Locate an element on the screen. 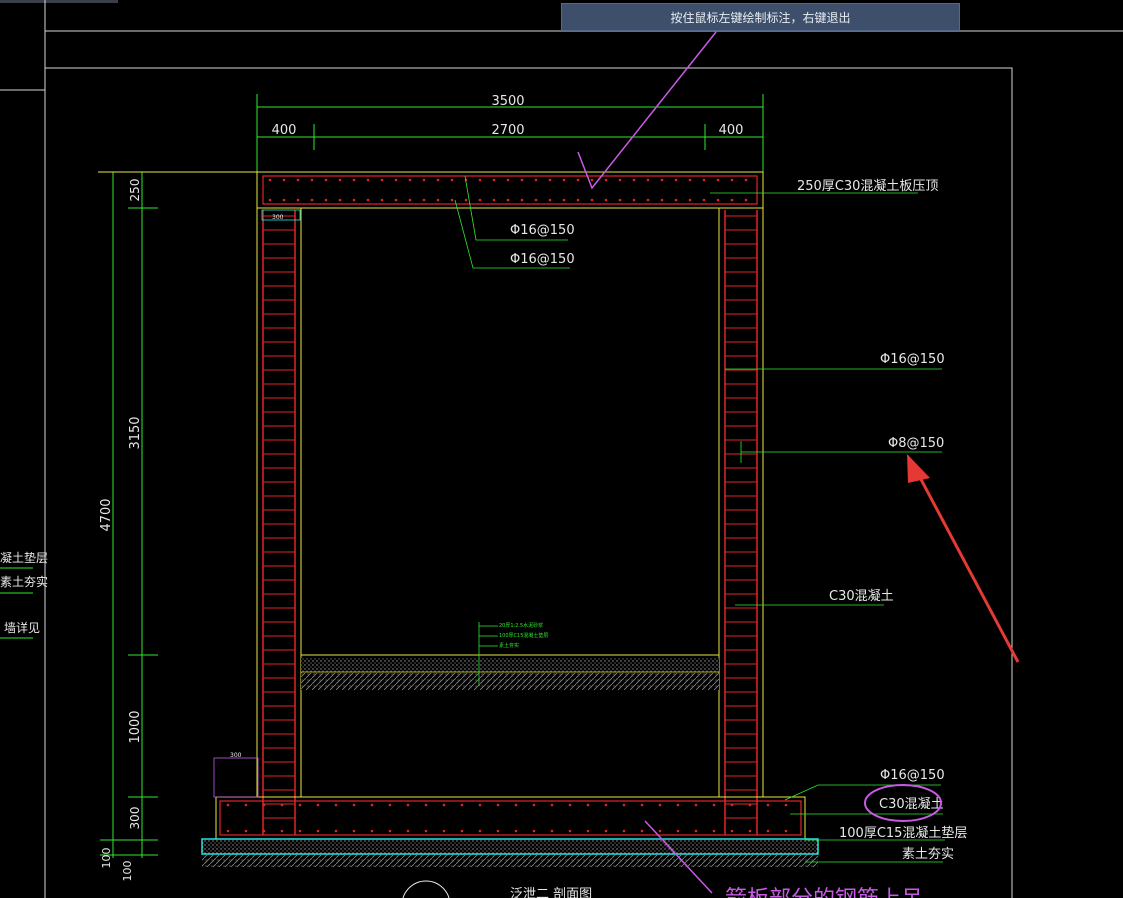 Image resolution: width=1123 pixels, height=898 pixels. floor-note-1: 20厚1:2.5水泥砂浆 is located at coordinates (521, 625).